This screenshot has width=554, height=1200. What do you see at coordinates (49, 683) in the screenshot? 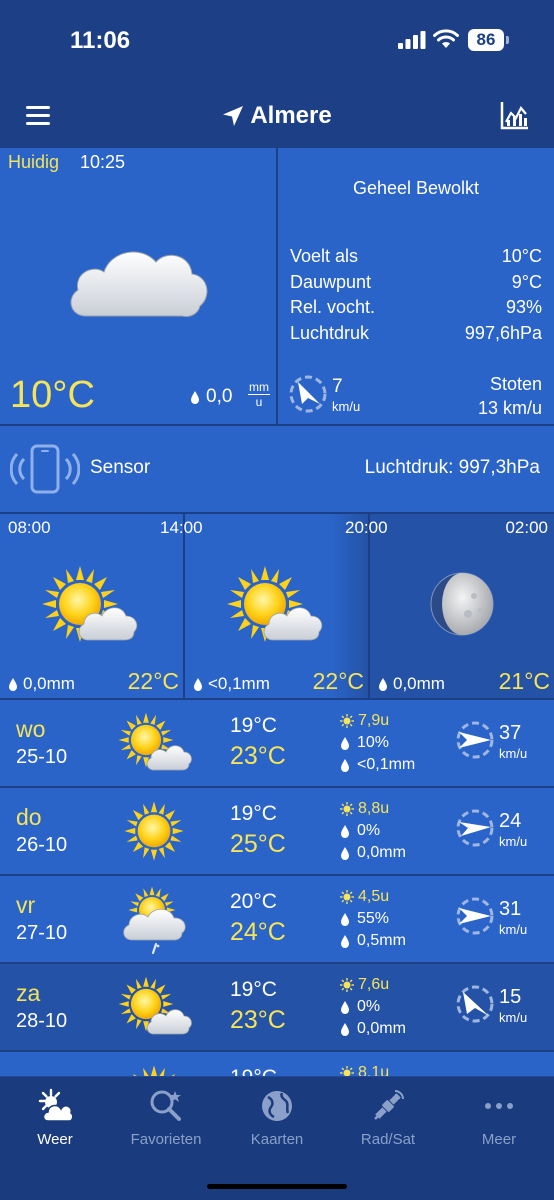
I see `hour-precip-value: 0,0mm` at bounding box center [49, 683].